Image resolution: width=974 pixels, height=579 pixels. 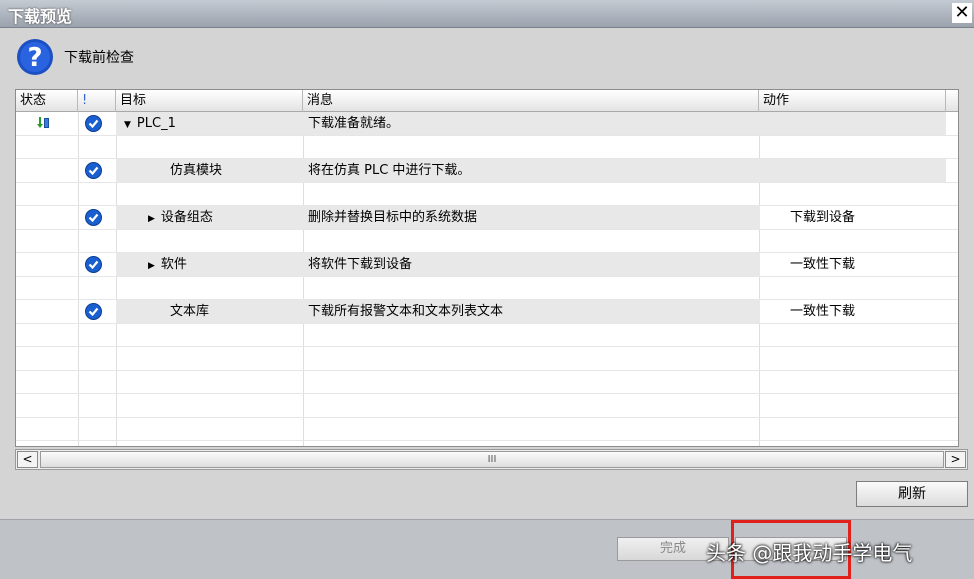 What do you see at coordinates (820, 217) in the screenshot?
I see `row-action: 下载到设备` at bounding box center [820, 217].